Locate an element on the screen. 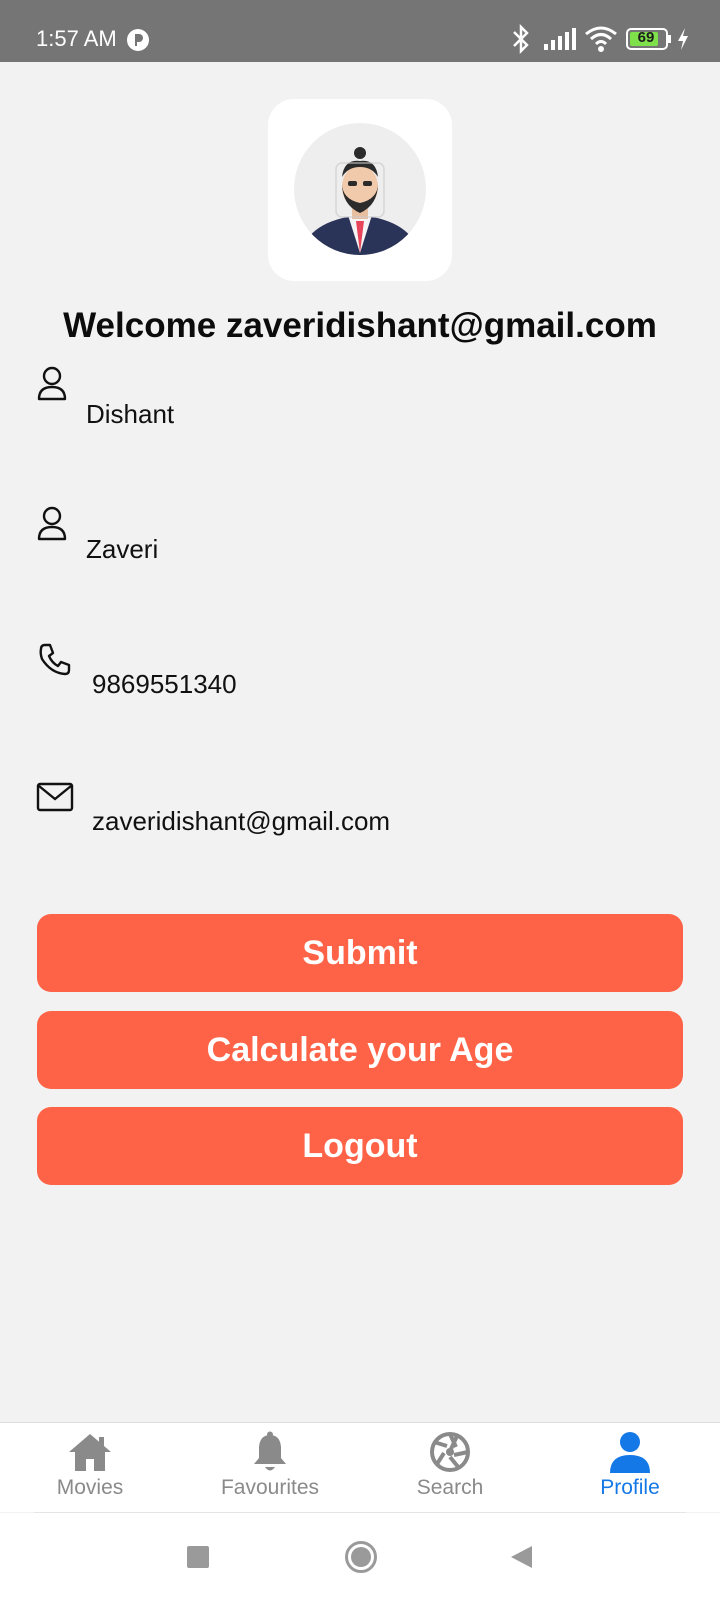  bottom-nav: Movies Favourites Search Profile is located at coordinates (360, 1467).